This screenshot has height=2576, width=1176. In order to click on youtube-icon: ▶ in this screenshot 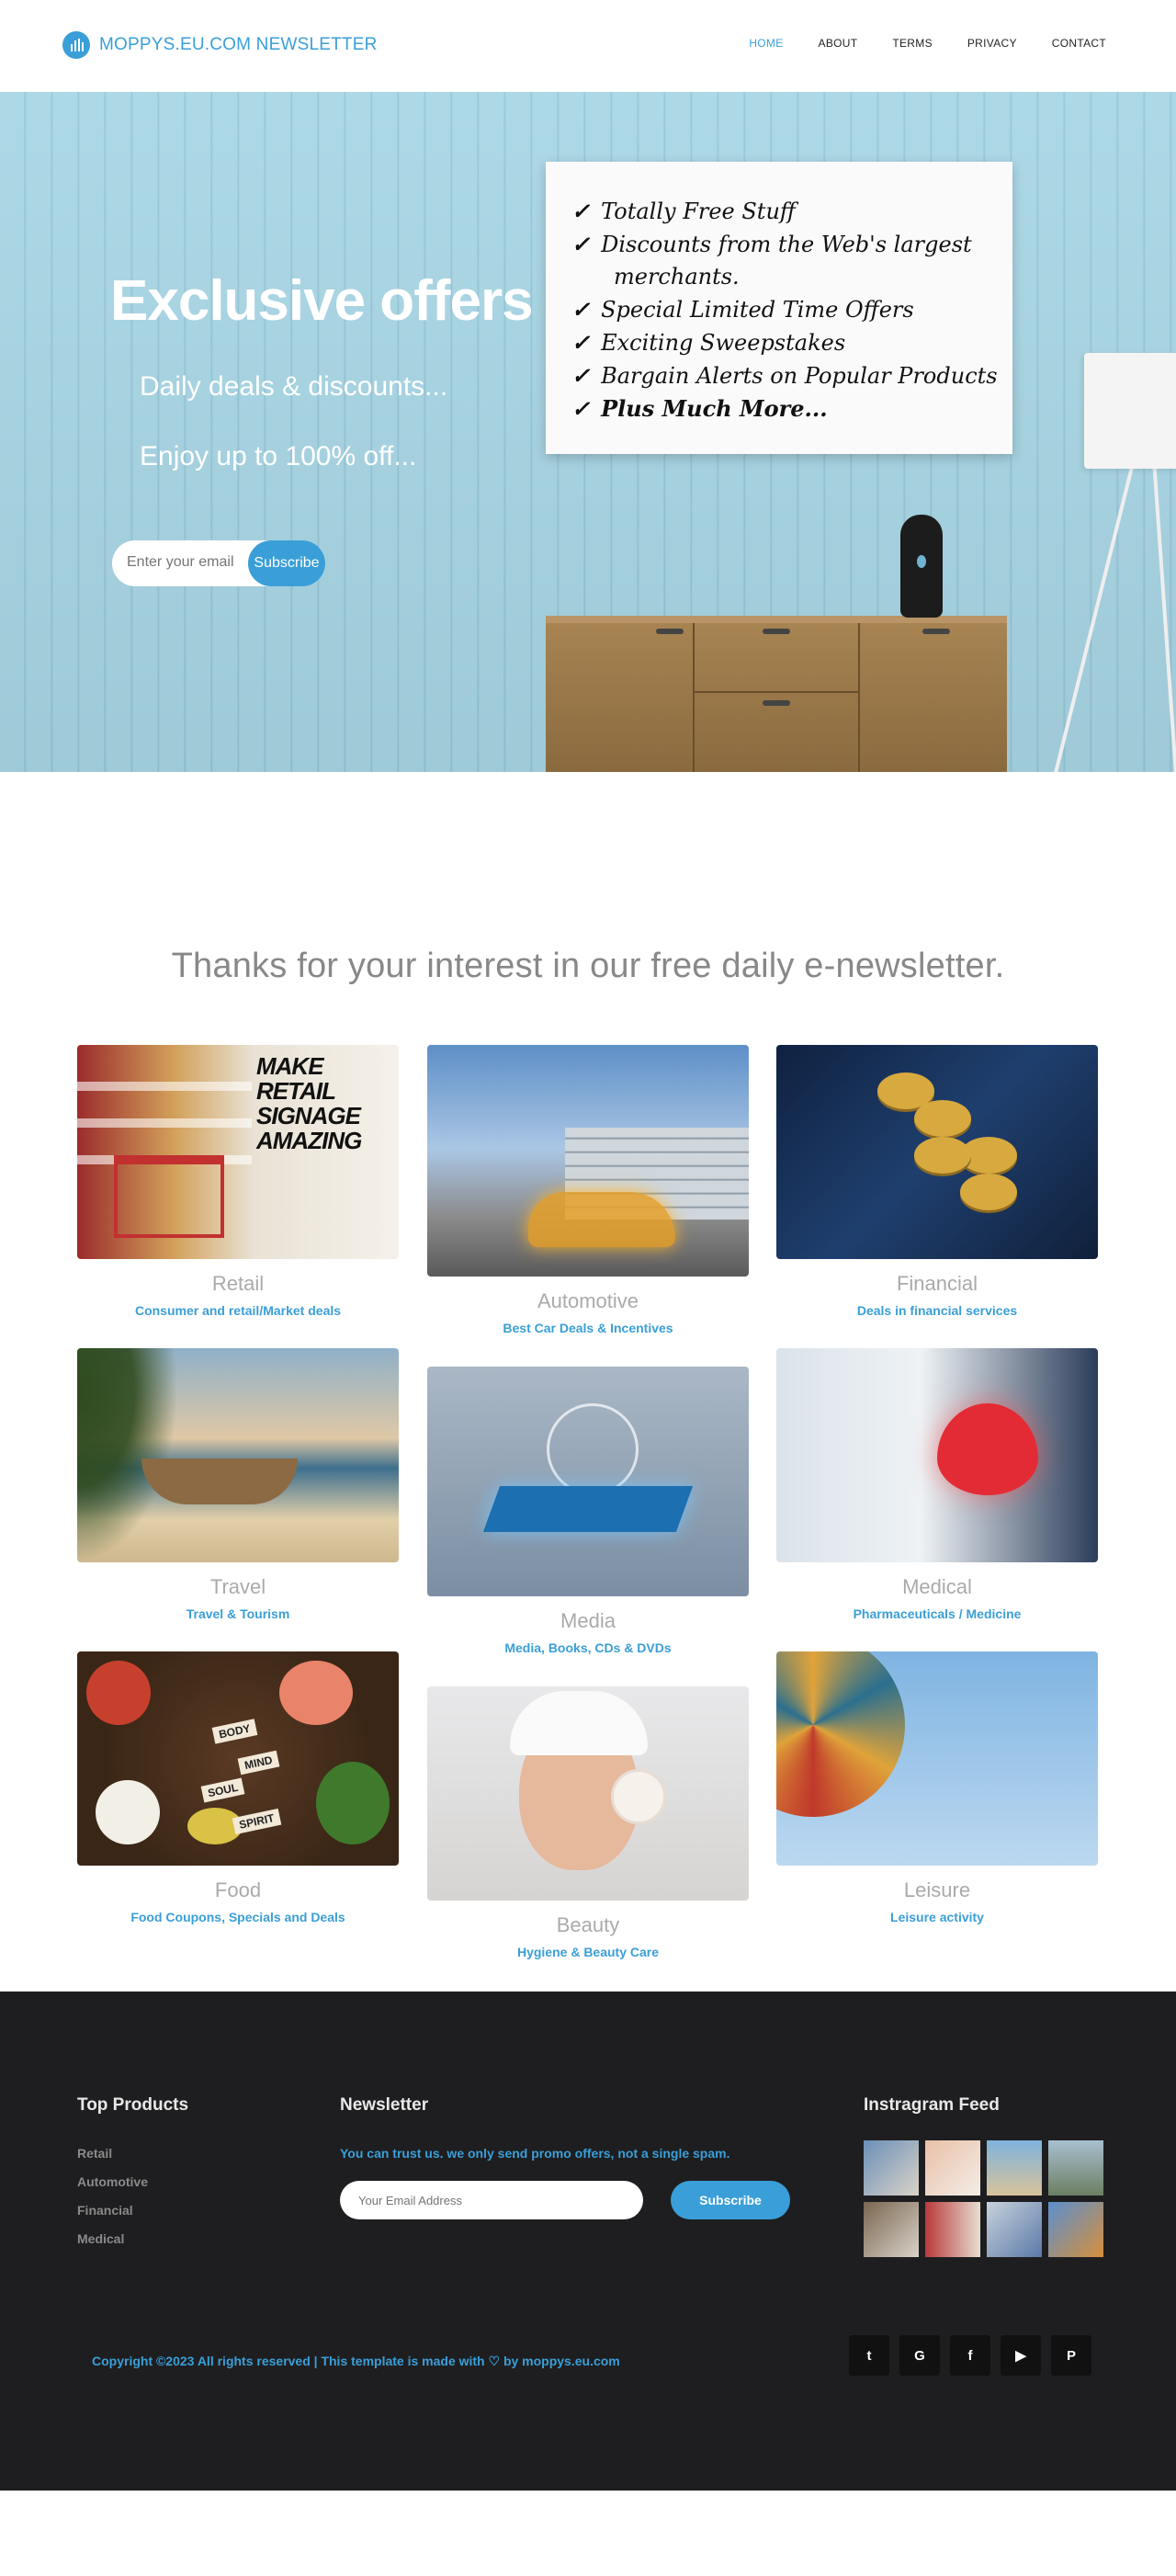, I will do `click(1021, 2355)`.